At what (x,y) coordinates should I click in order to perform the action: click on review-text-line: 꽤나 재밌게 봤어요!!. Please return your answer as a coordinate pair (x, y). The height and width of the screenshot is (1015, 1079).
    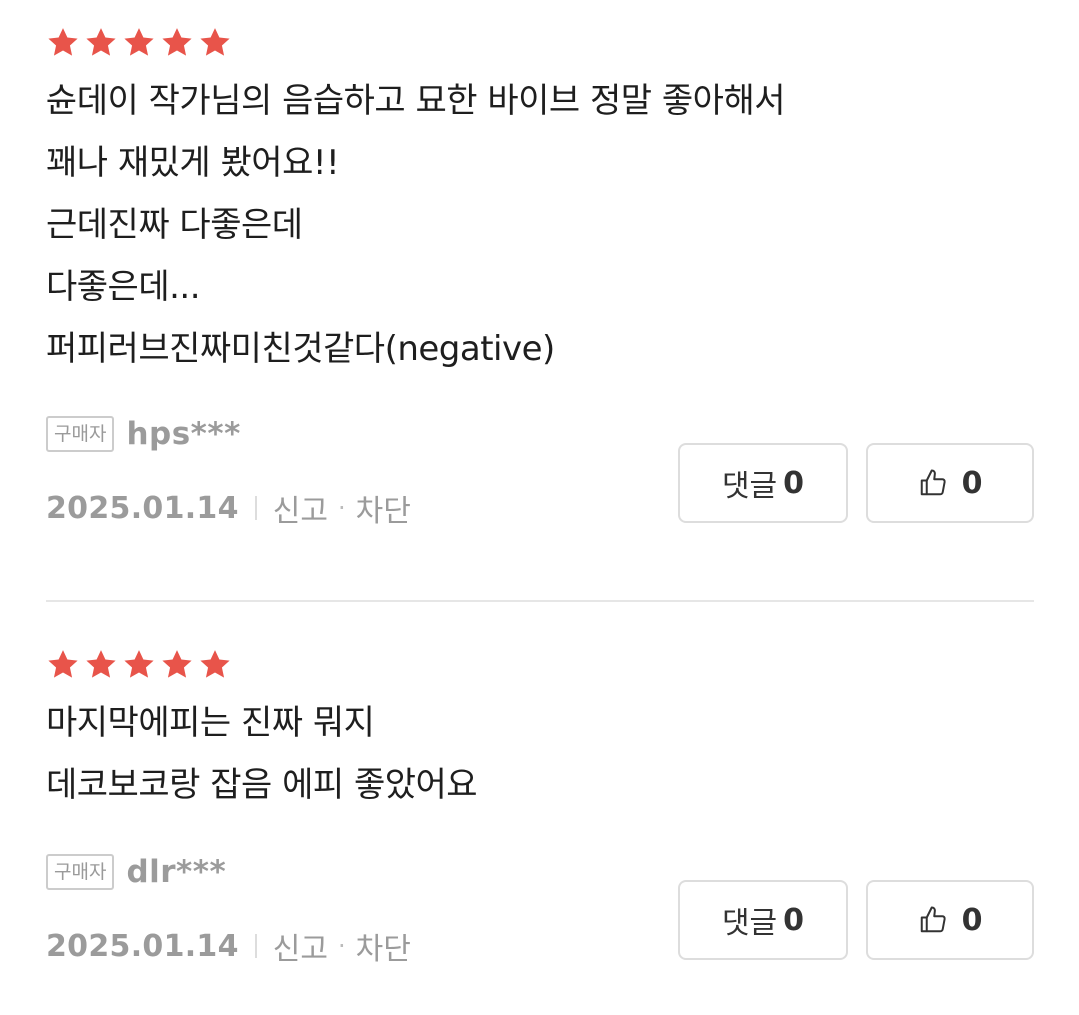
    Looking at the image, I should click on (193, 163).